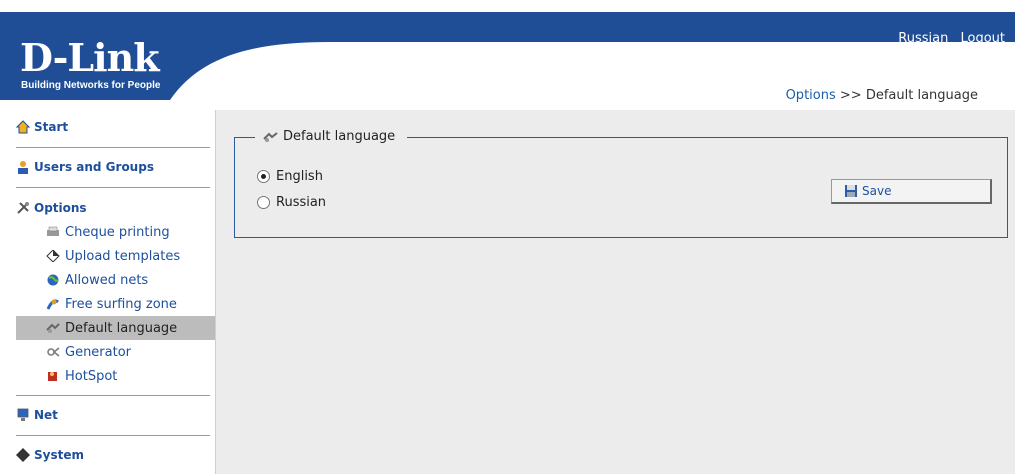  What do you see at coordinates (98, 352) in the screenshot?
I see `sidebar-item-label: Generator` at bounding box center [98, 352].